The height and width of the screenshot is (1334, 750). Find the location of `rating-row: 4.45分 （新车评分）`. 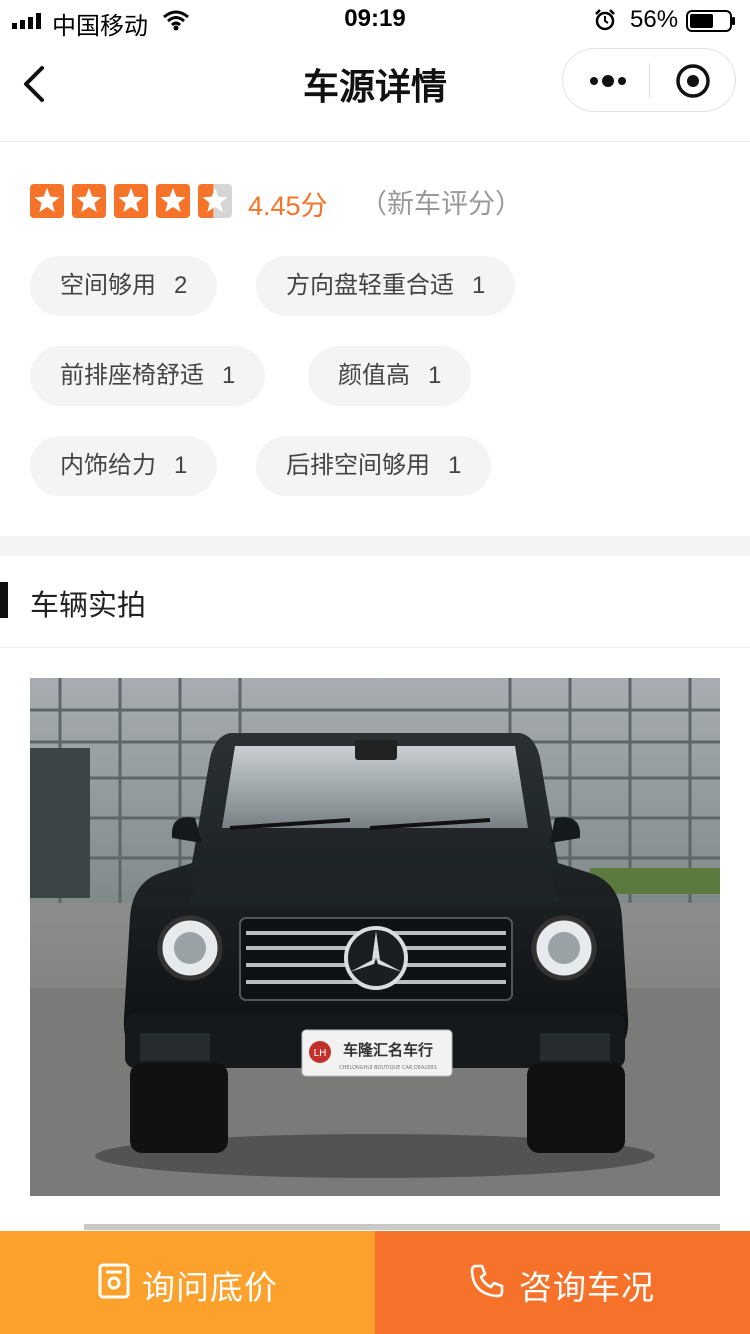

rating-row: 4.45分 （新车评分） is located at coordinates (380, 202).